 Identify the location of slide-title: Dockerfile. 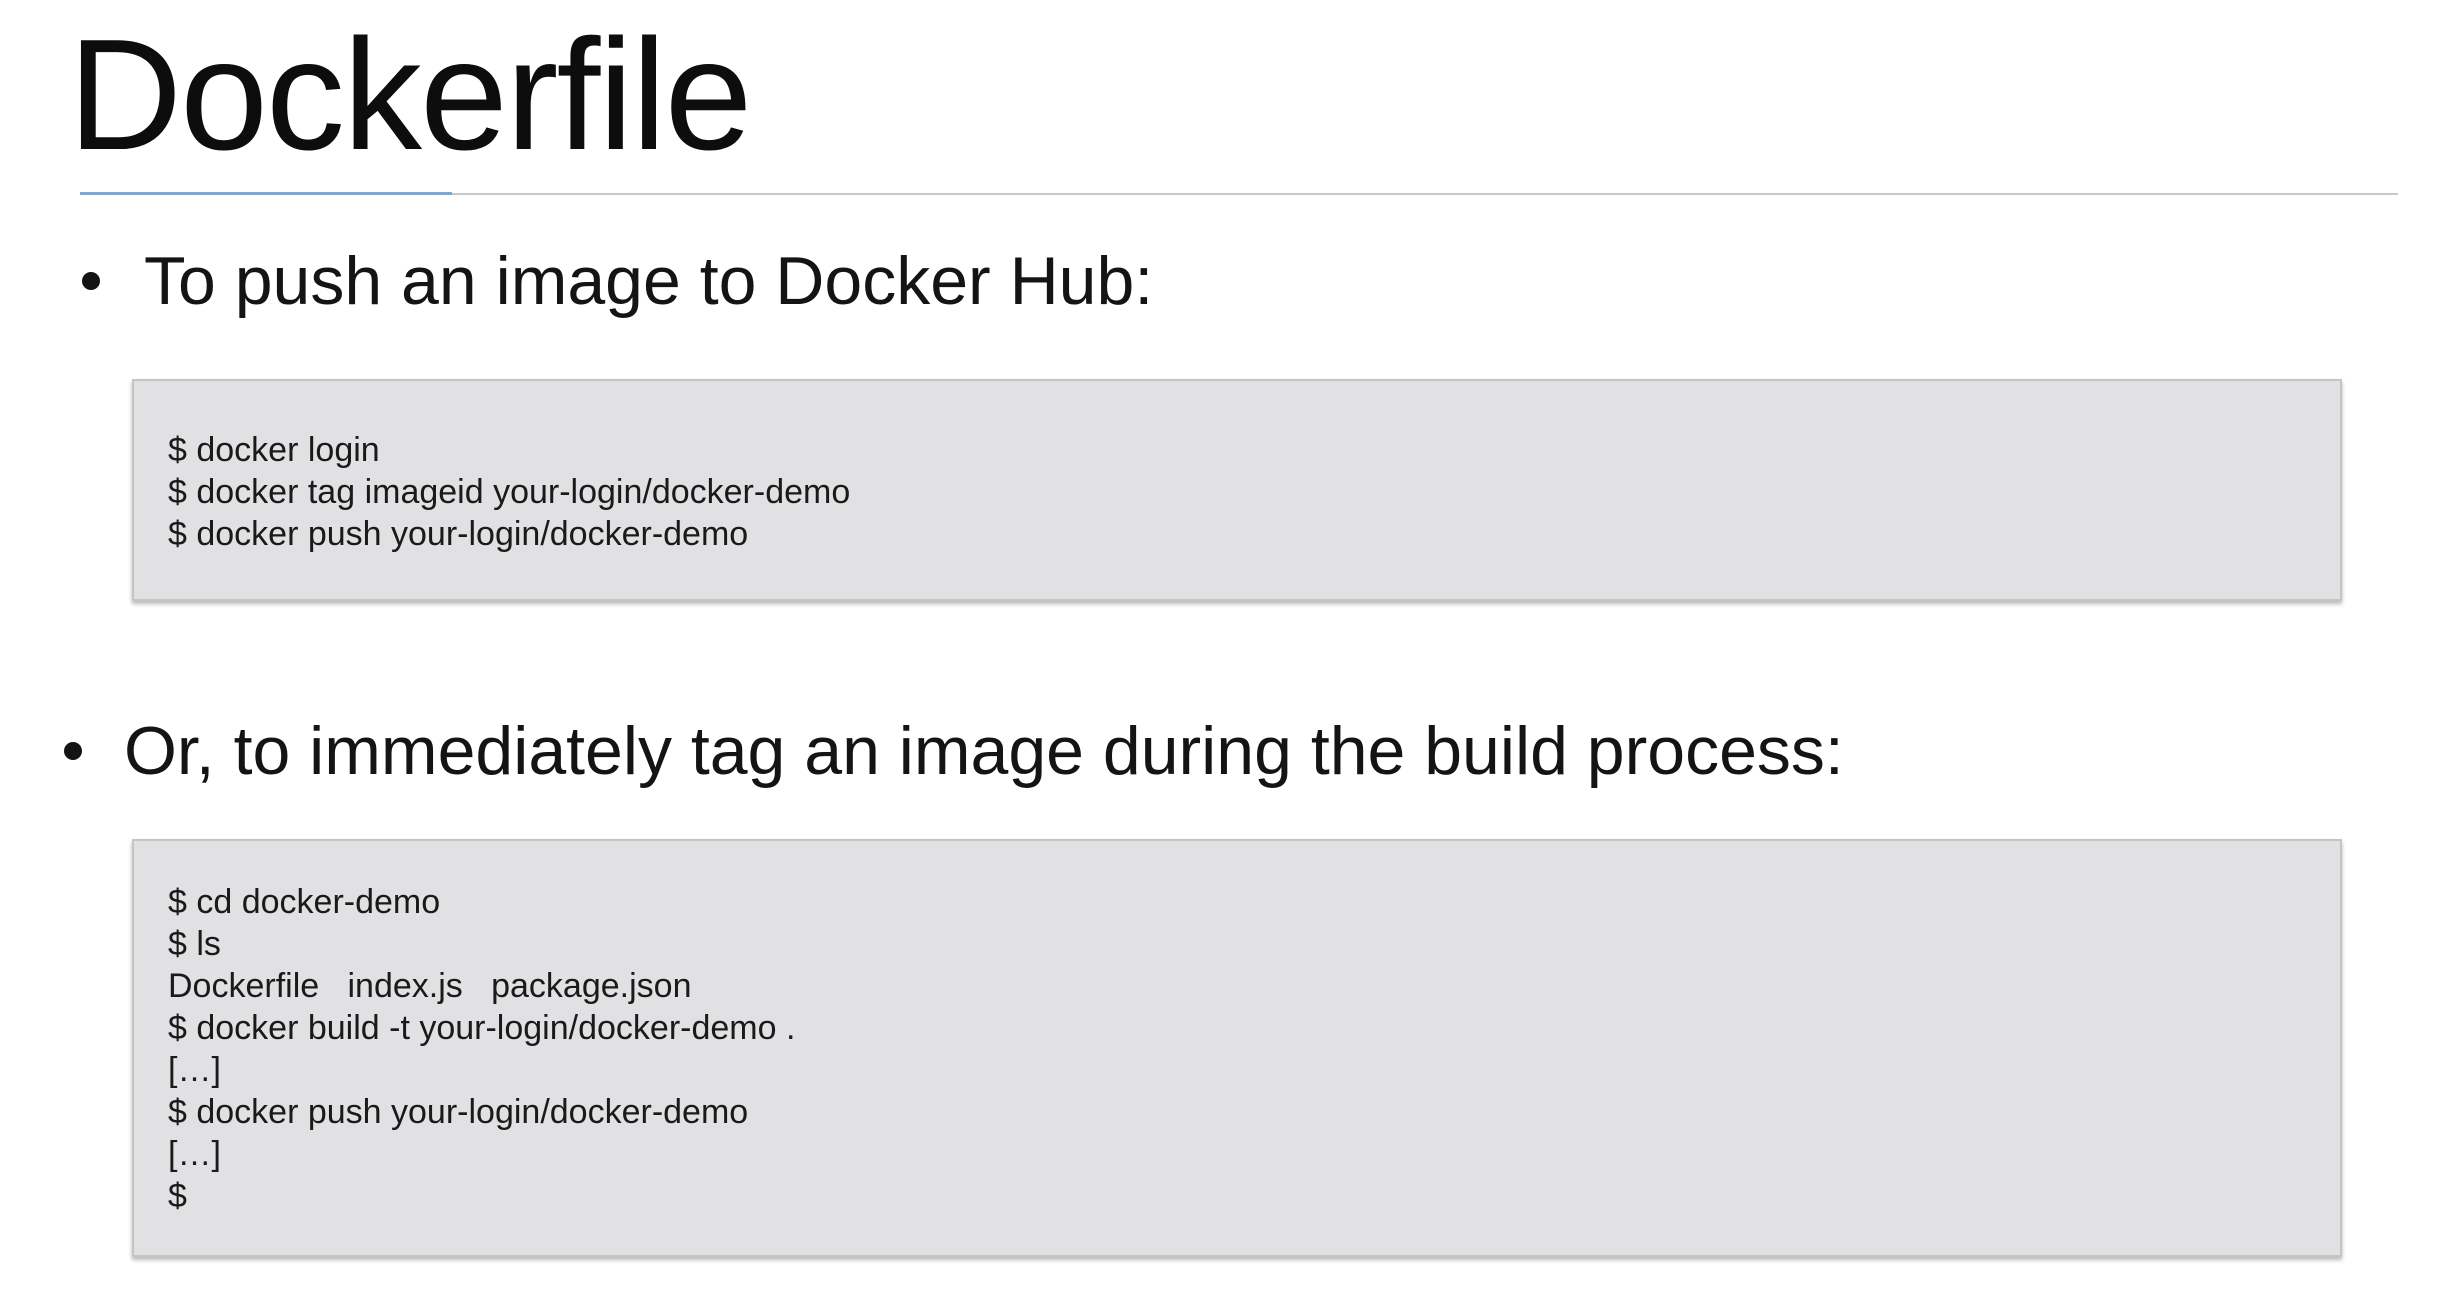
(410, 95).